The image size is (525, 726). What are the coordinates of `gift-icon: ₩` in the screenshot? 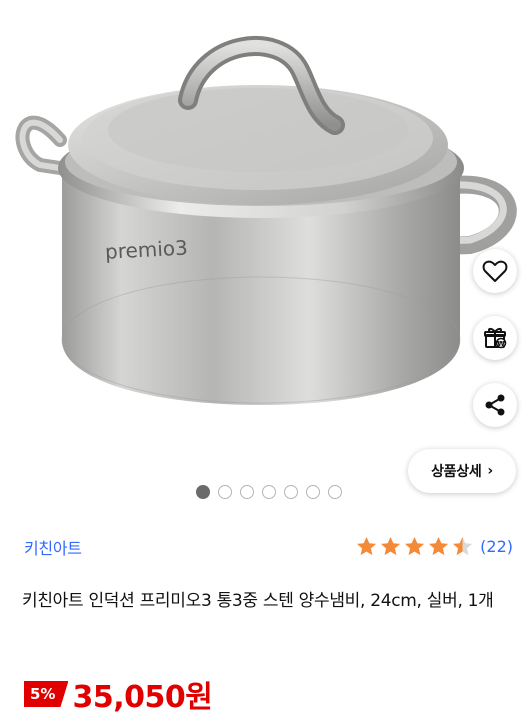 It's located at (495, 338).